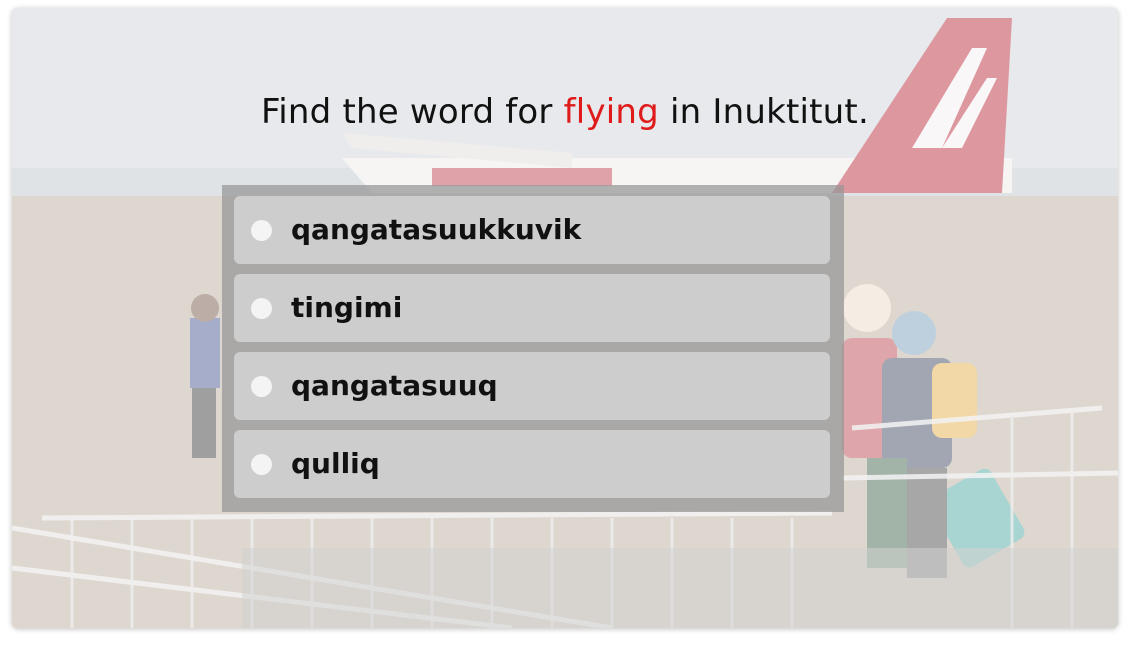  What do you see at coordinates (436, 229) in the screenshot?
I see `answer-option-label: qangatasuukkuvik` at bounding box center [436, 229].